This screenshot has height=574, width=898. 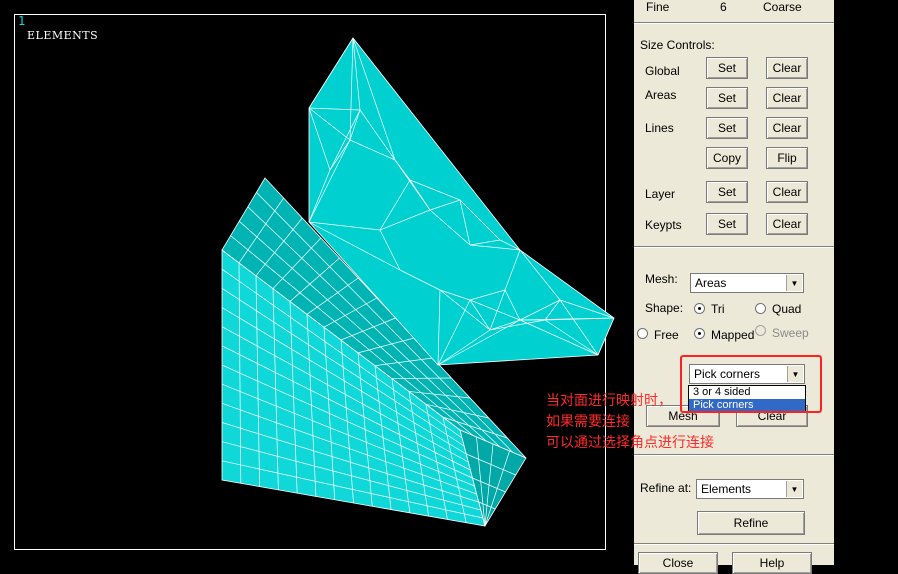 What do you see at coordinates (727, 224) in the screenshot?
I see `keypts-set-button: Set` at bounding box center [727, 224].